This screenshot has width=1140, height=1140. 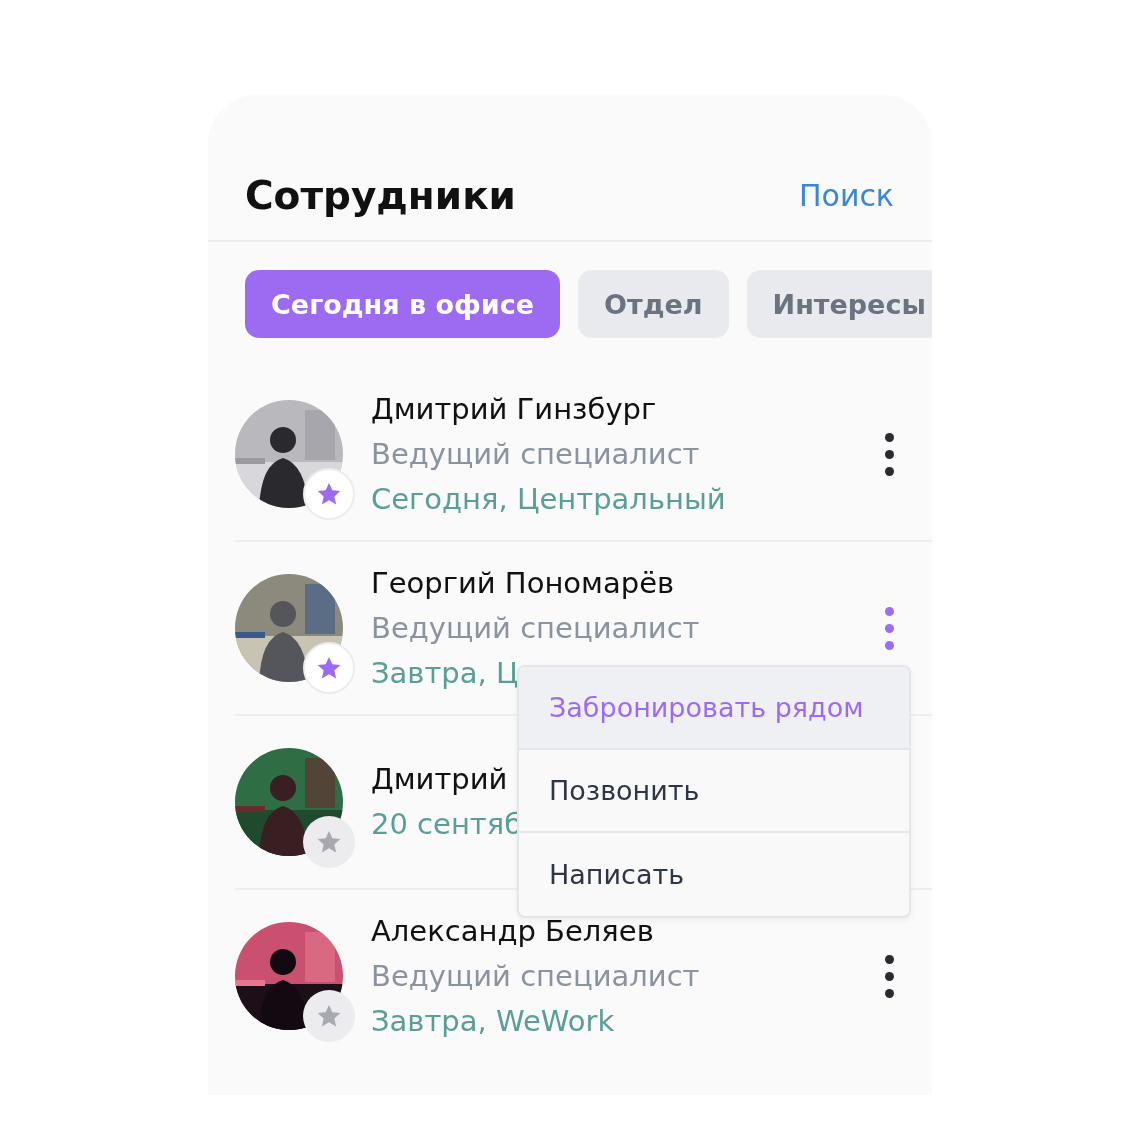 What do you see at coordinates (548, 499) in the screenshot?
I see `office-location: Сегодня, Центральный` at bounding box center [548, 499].